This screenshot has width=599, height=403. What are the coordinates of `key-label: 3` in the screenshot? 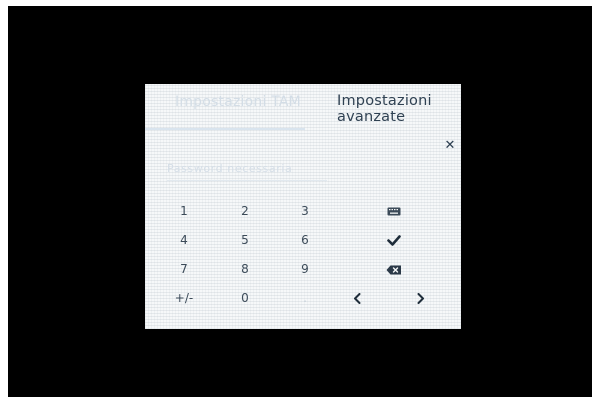 It's located at (305, 211).